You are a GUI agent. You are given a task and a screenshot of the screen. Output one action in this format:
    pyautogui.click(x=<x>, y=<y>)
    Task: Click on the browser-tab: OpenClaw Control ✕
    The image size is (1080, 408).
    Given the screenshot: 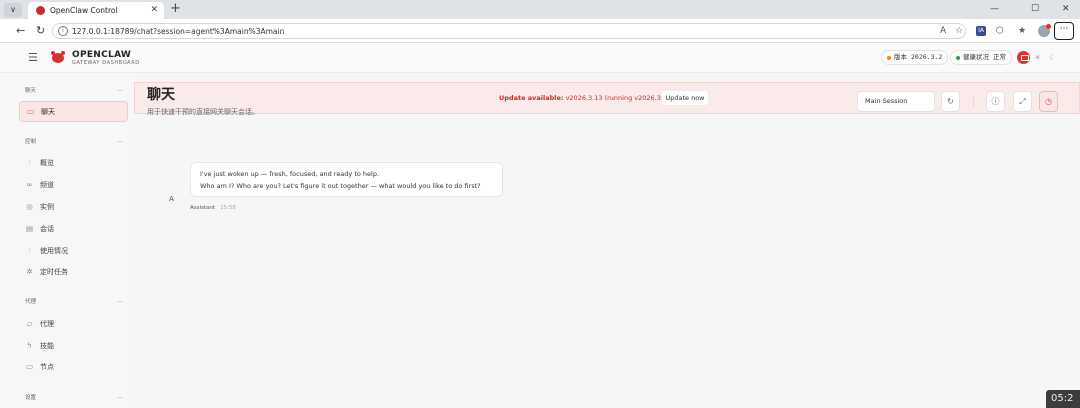 What is the action you would take?
    pyautogui.click(x=96, y=10)
    